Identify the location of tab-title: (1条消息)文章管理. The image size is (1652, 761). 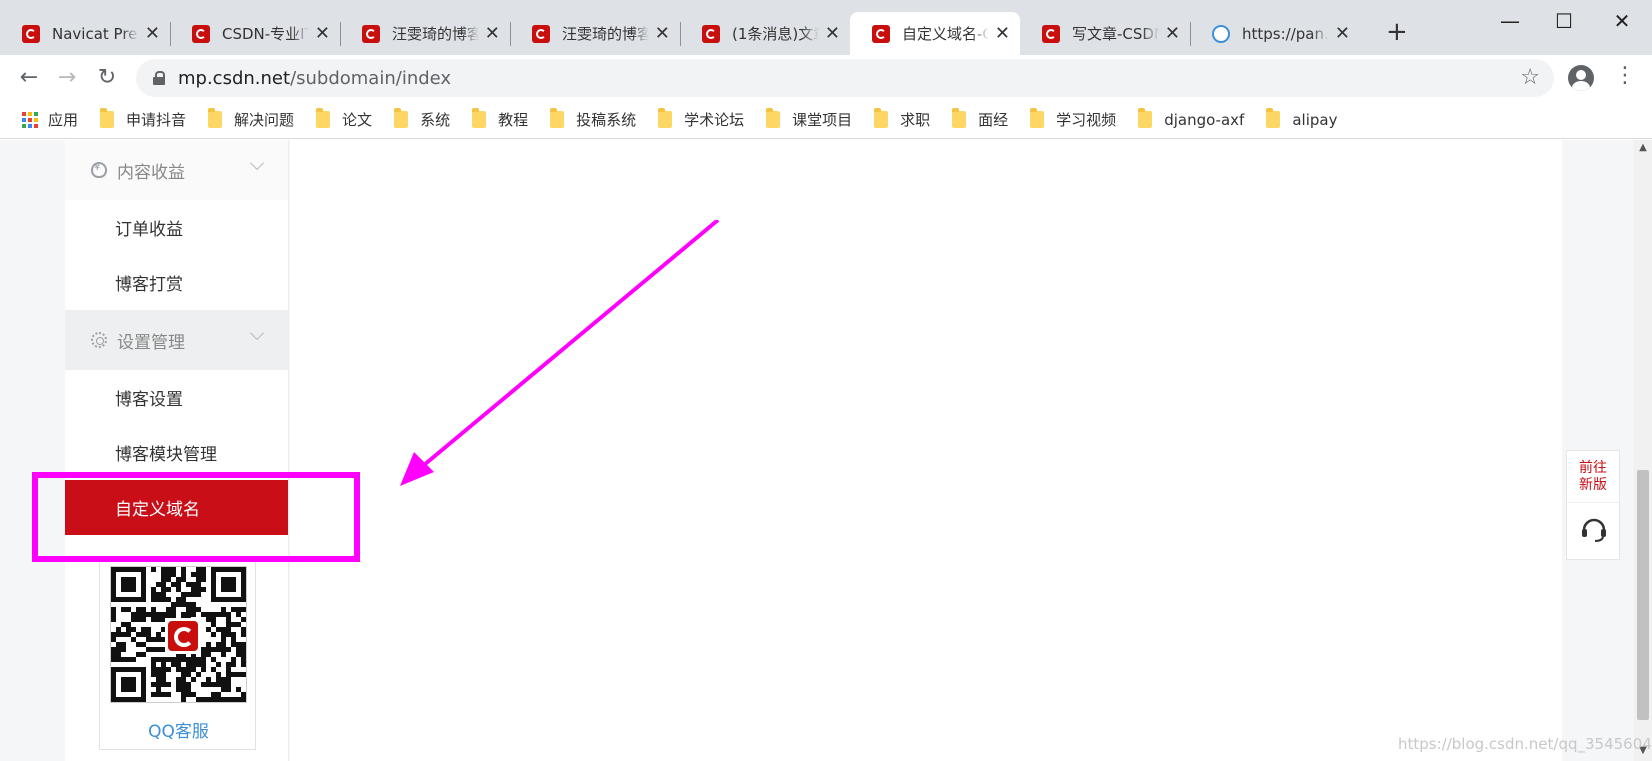
(775, 34).